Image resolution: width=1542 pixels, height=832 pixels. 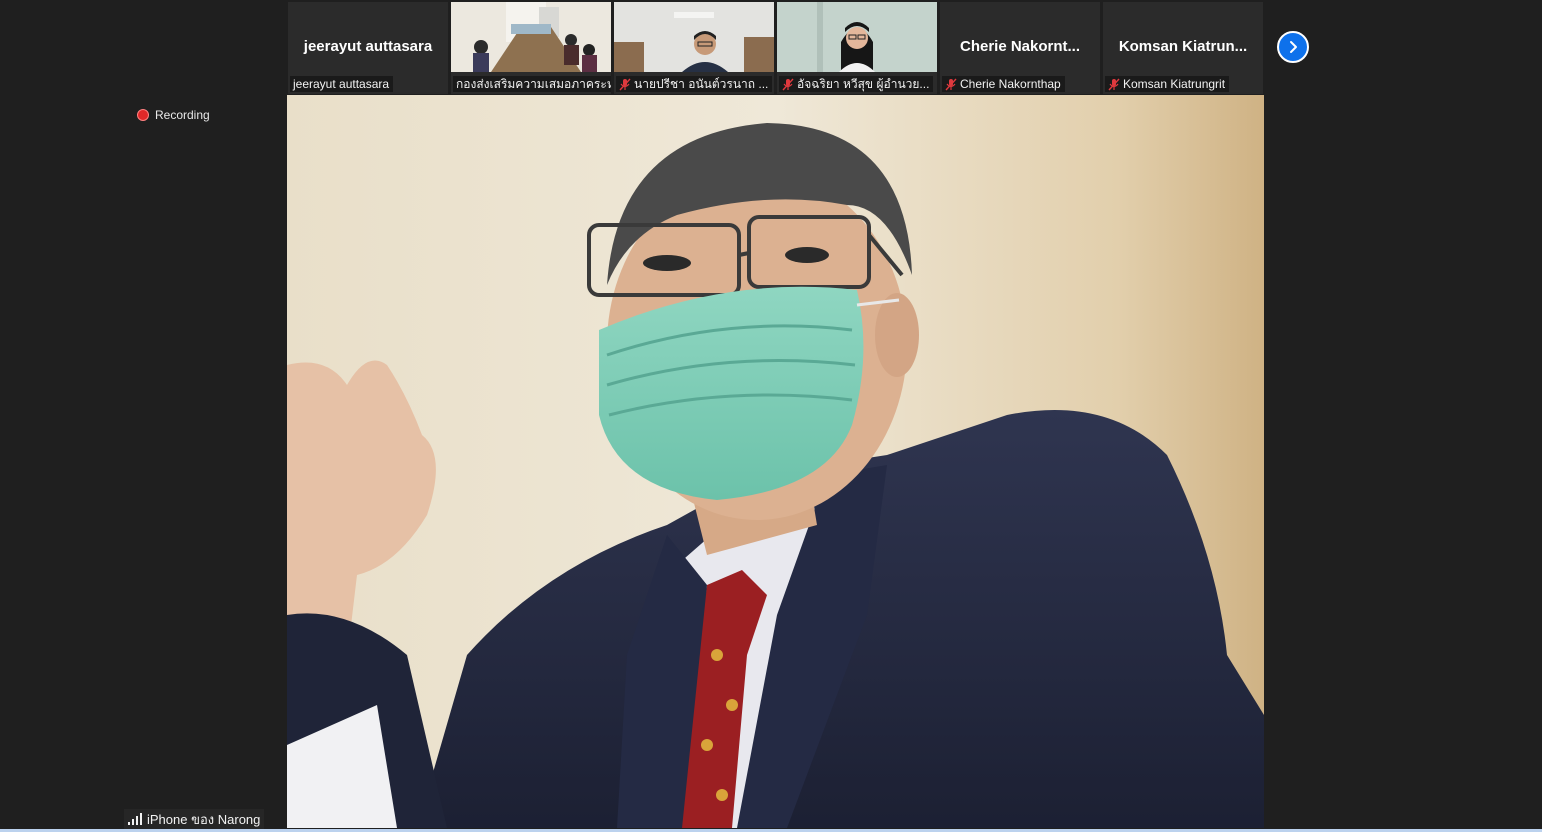 I want to click on participant-name-text: jeerayut auttasara, so click(x=341, y=84).